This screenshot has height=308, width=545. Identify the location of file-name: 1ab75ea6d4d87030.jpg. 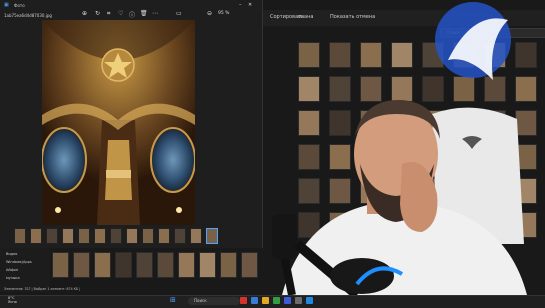
(28, 15).